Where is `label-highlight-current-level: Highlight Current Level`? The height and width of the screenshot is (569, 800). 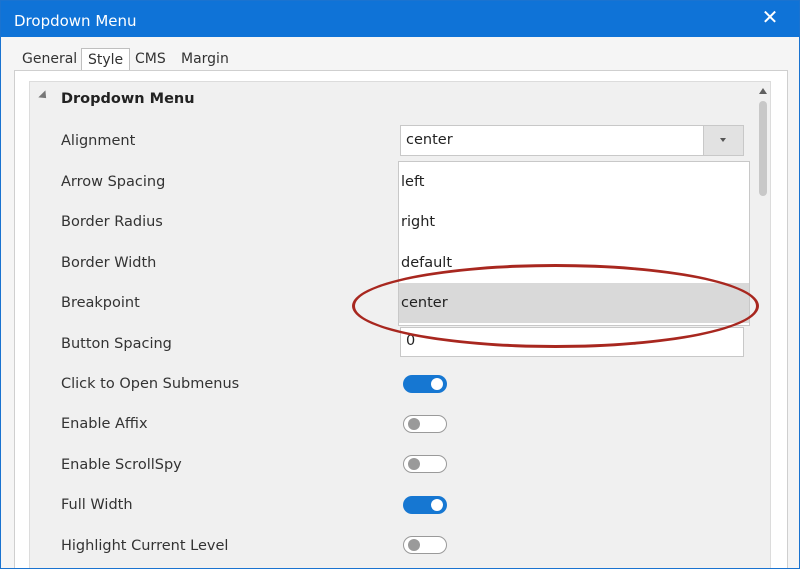
label-highlight-current-level: Highlight Current Level is located at coordinates (145, 546).